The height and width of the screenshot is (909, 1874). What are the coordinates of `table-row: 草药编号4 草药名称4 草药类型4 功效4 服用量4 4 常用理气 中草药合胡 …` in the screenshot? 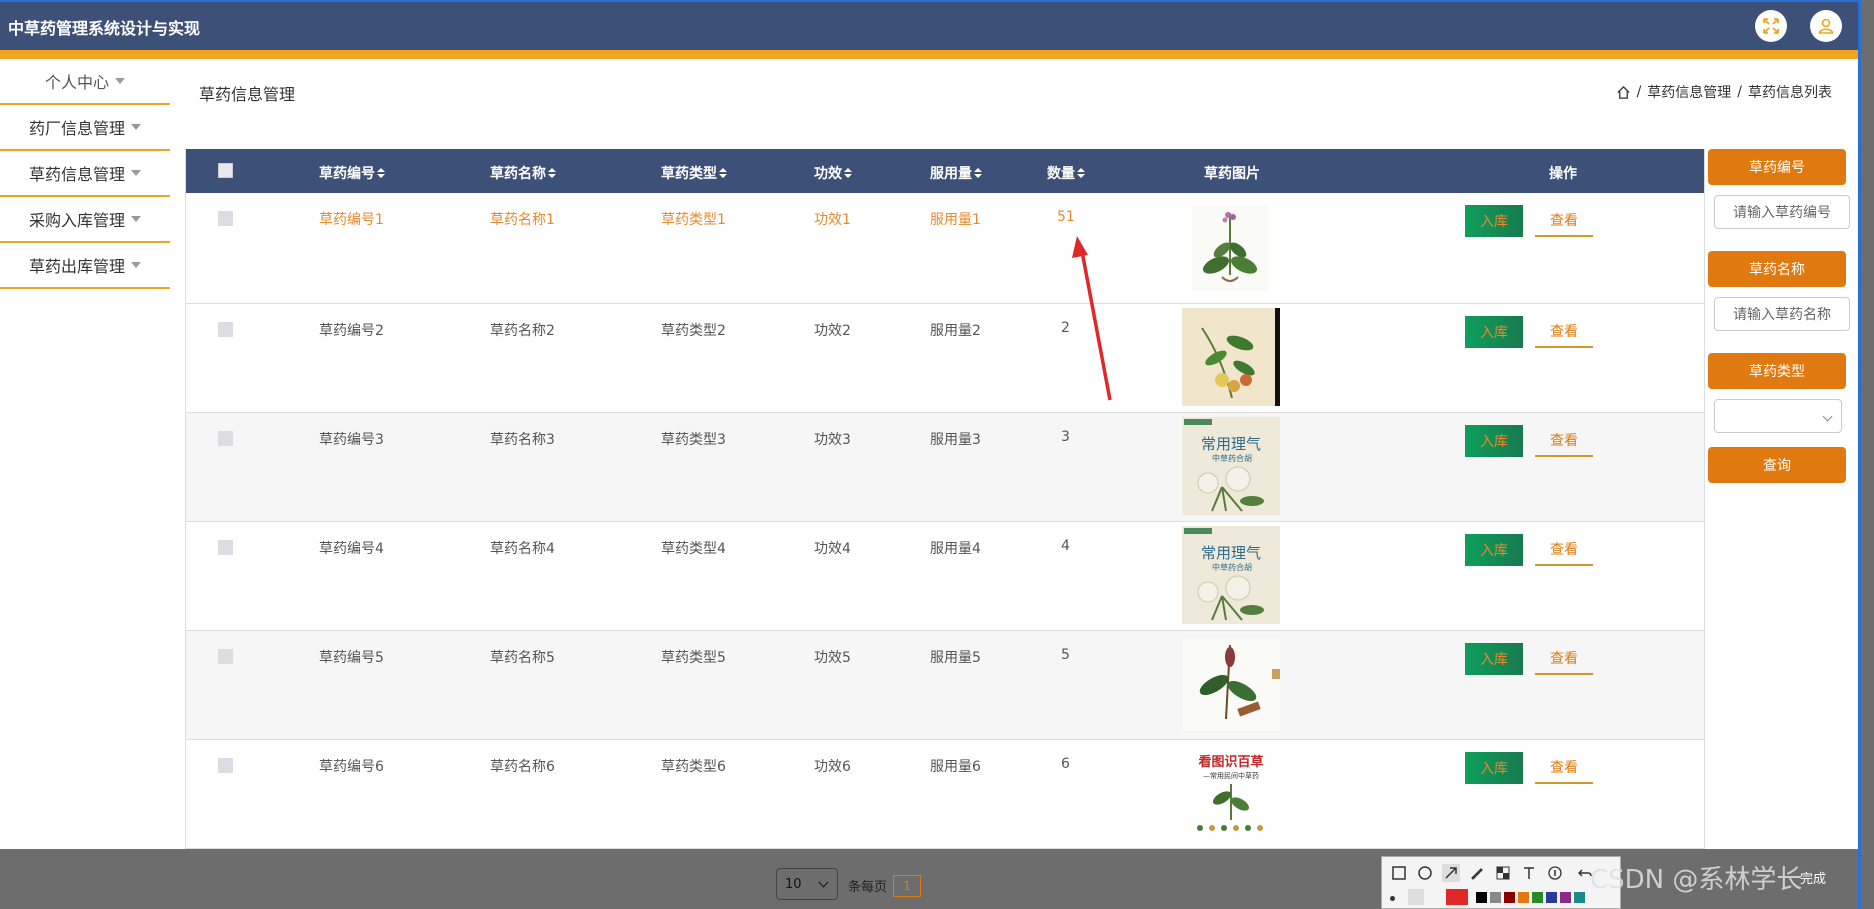 It's located at (945, 576).